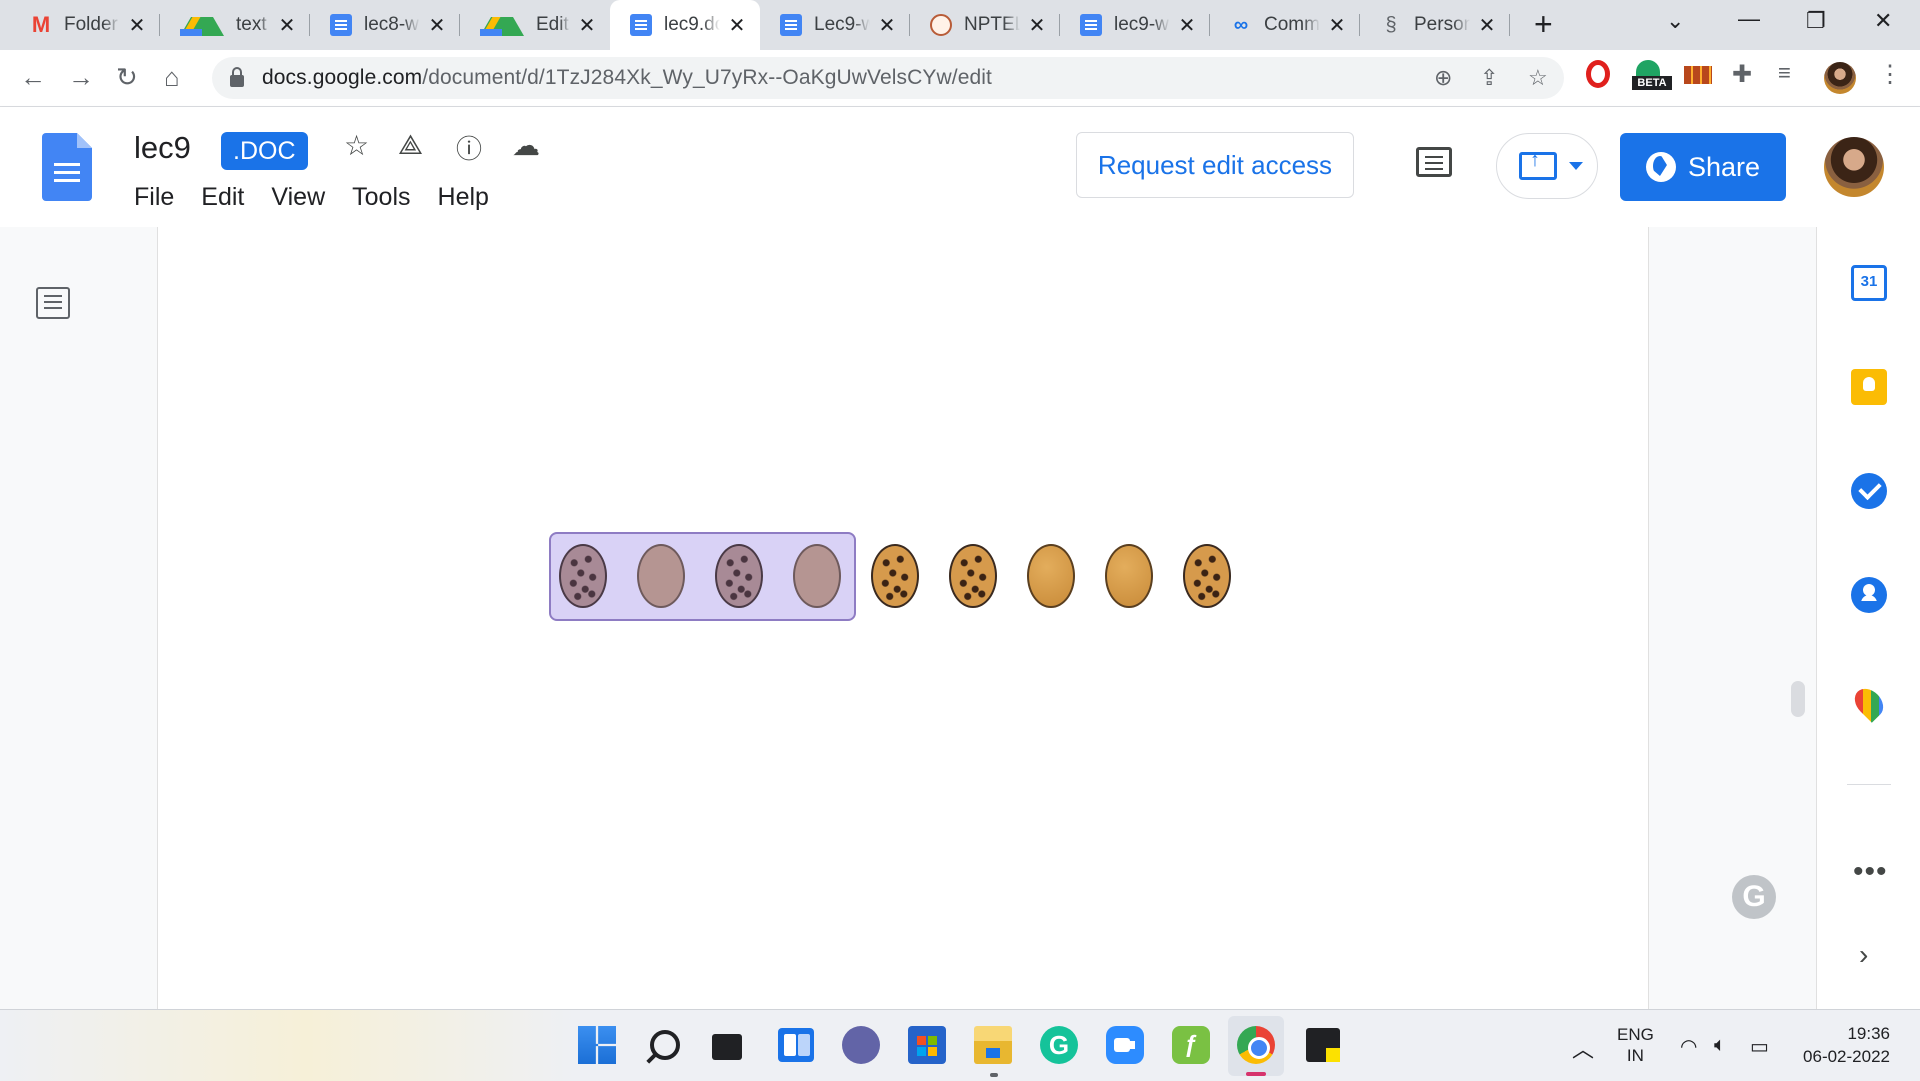 Image resolution: width=1920 pixels, height=1081 pixels. What do you see at coordinates (469, 147) in the screenshot?
I see `info-icon: ⓘ` at bounding box center [469, 147].